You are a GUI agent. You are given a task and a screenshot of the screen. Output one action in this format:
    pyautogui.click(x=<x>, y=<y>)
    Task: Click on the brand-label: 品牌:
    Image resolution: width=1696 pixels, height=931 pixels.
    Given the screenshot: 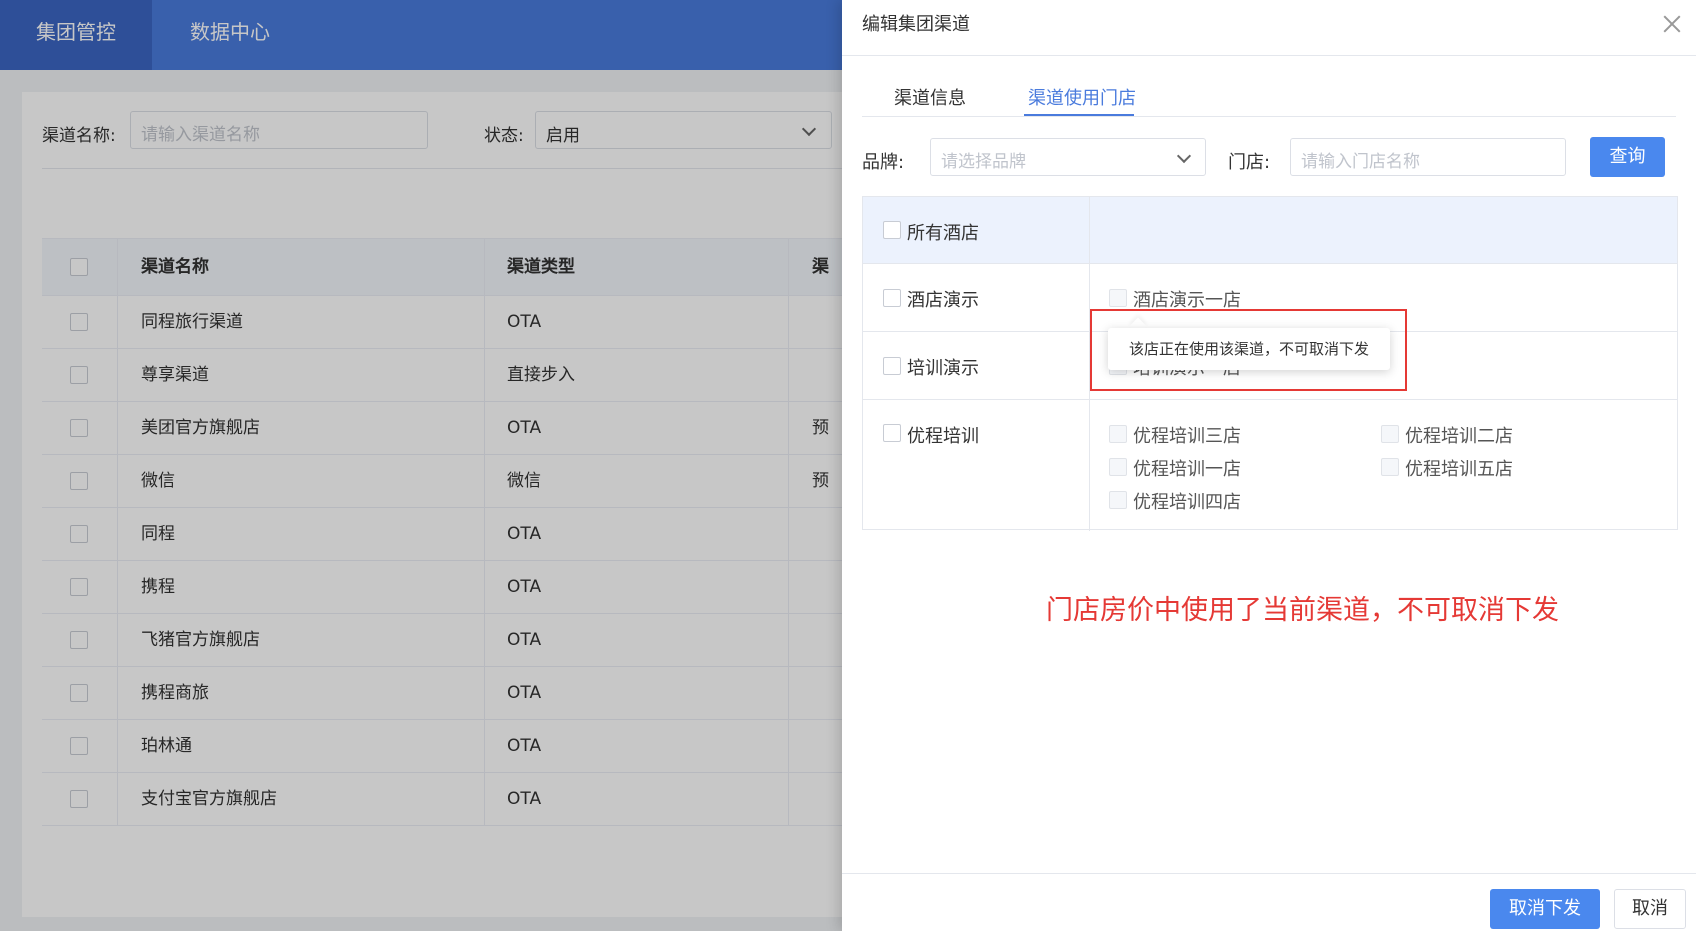 What is the action you would take?
    pyautogui.click(x=883, y=162)
    